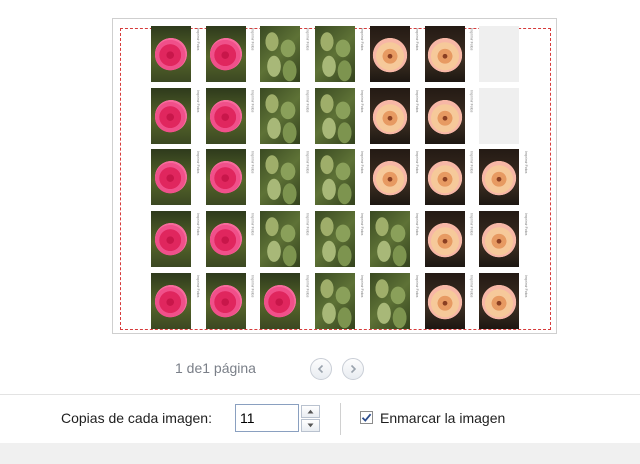  What do you see at coordinates (136, 418) in the screenshot?
I see `copies-label: Copias de cada imagen:` at bounding box center [136, 418].